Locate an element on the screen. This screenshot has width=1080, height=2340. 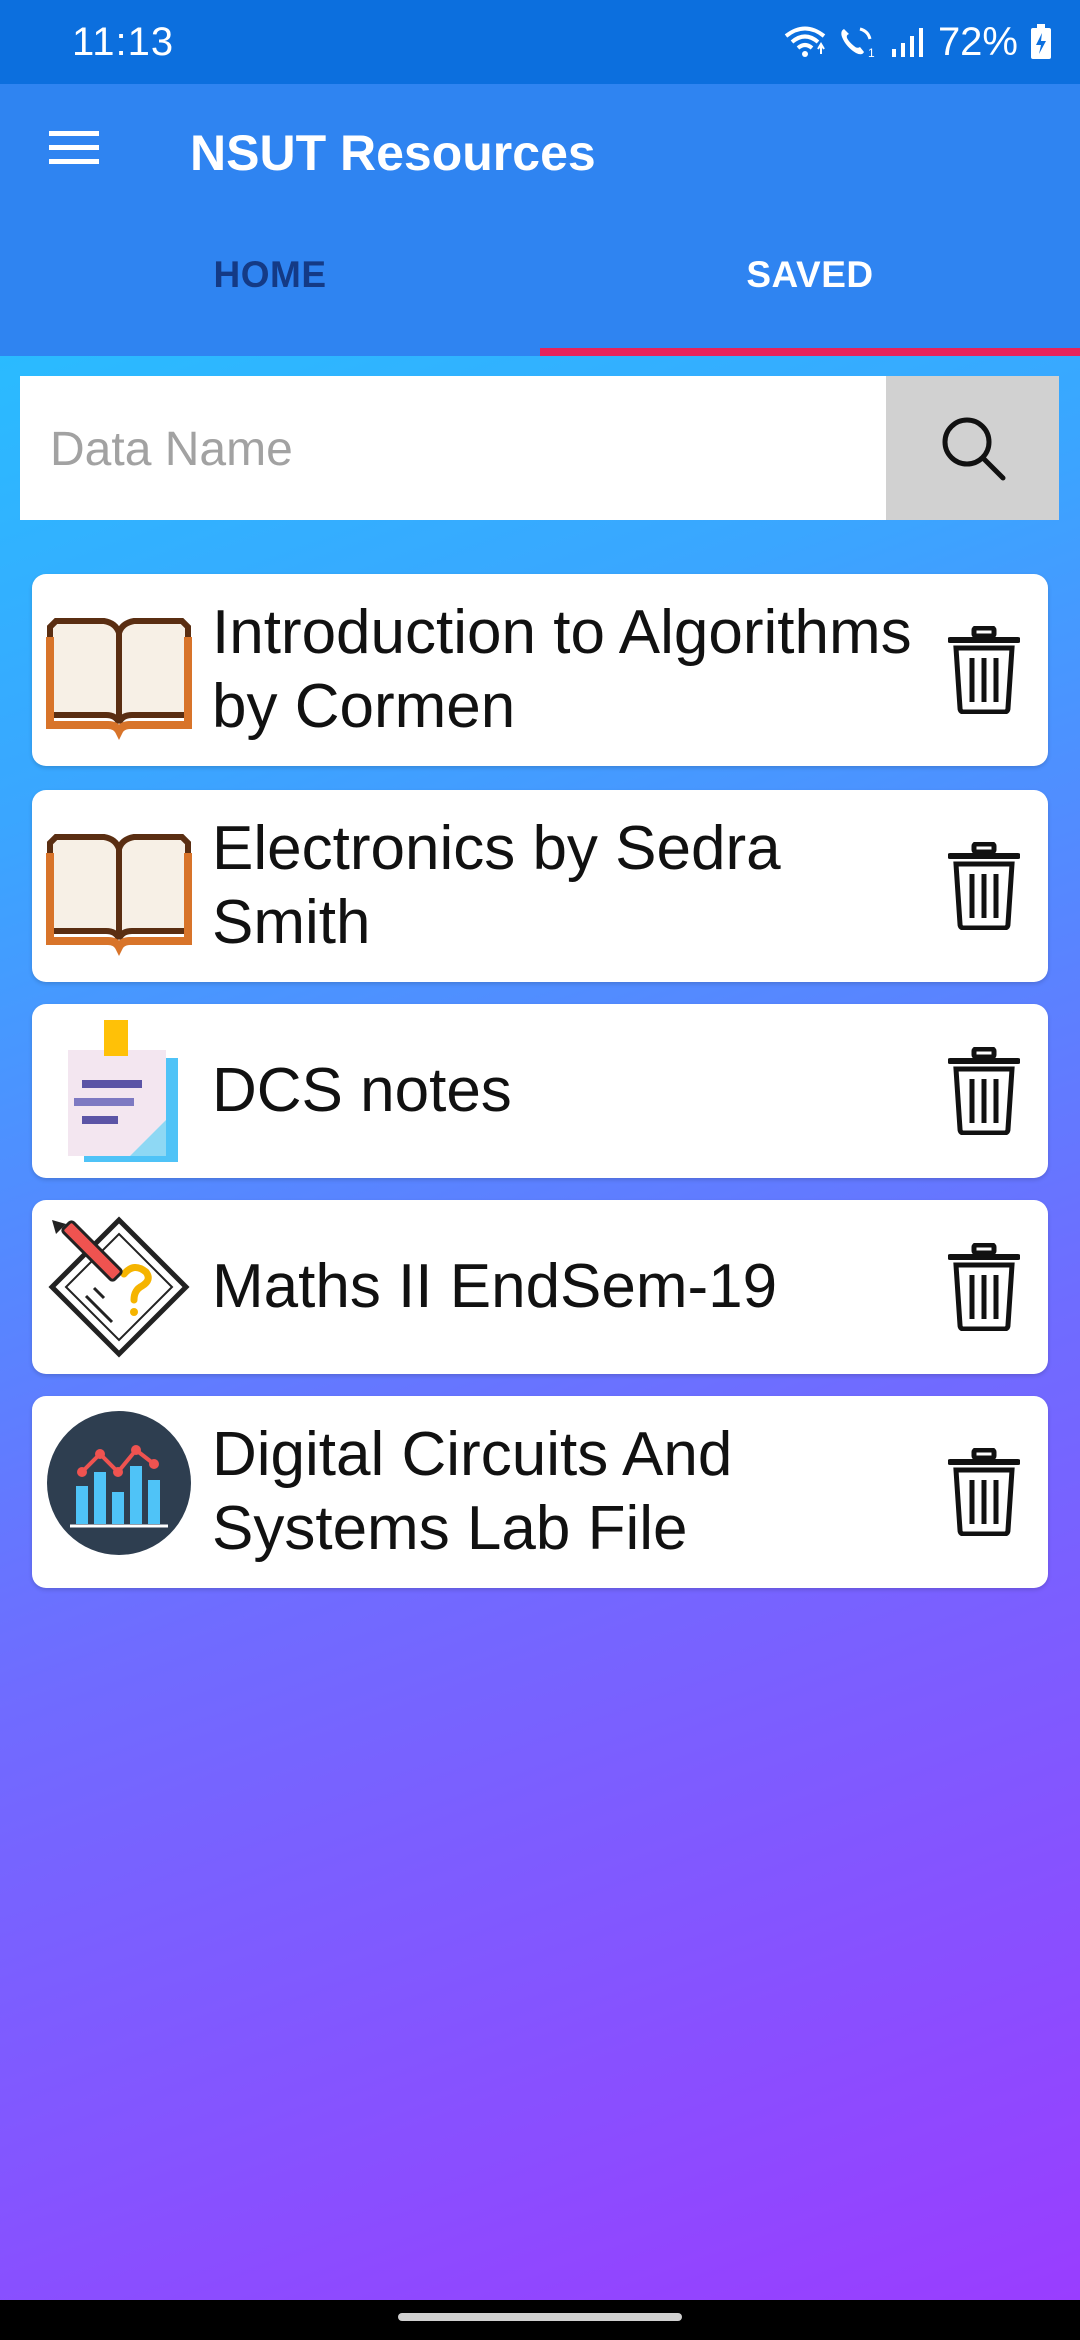
active-tab-indicator is located at coordinates (810, 352).